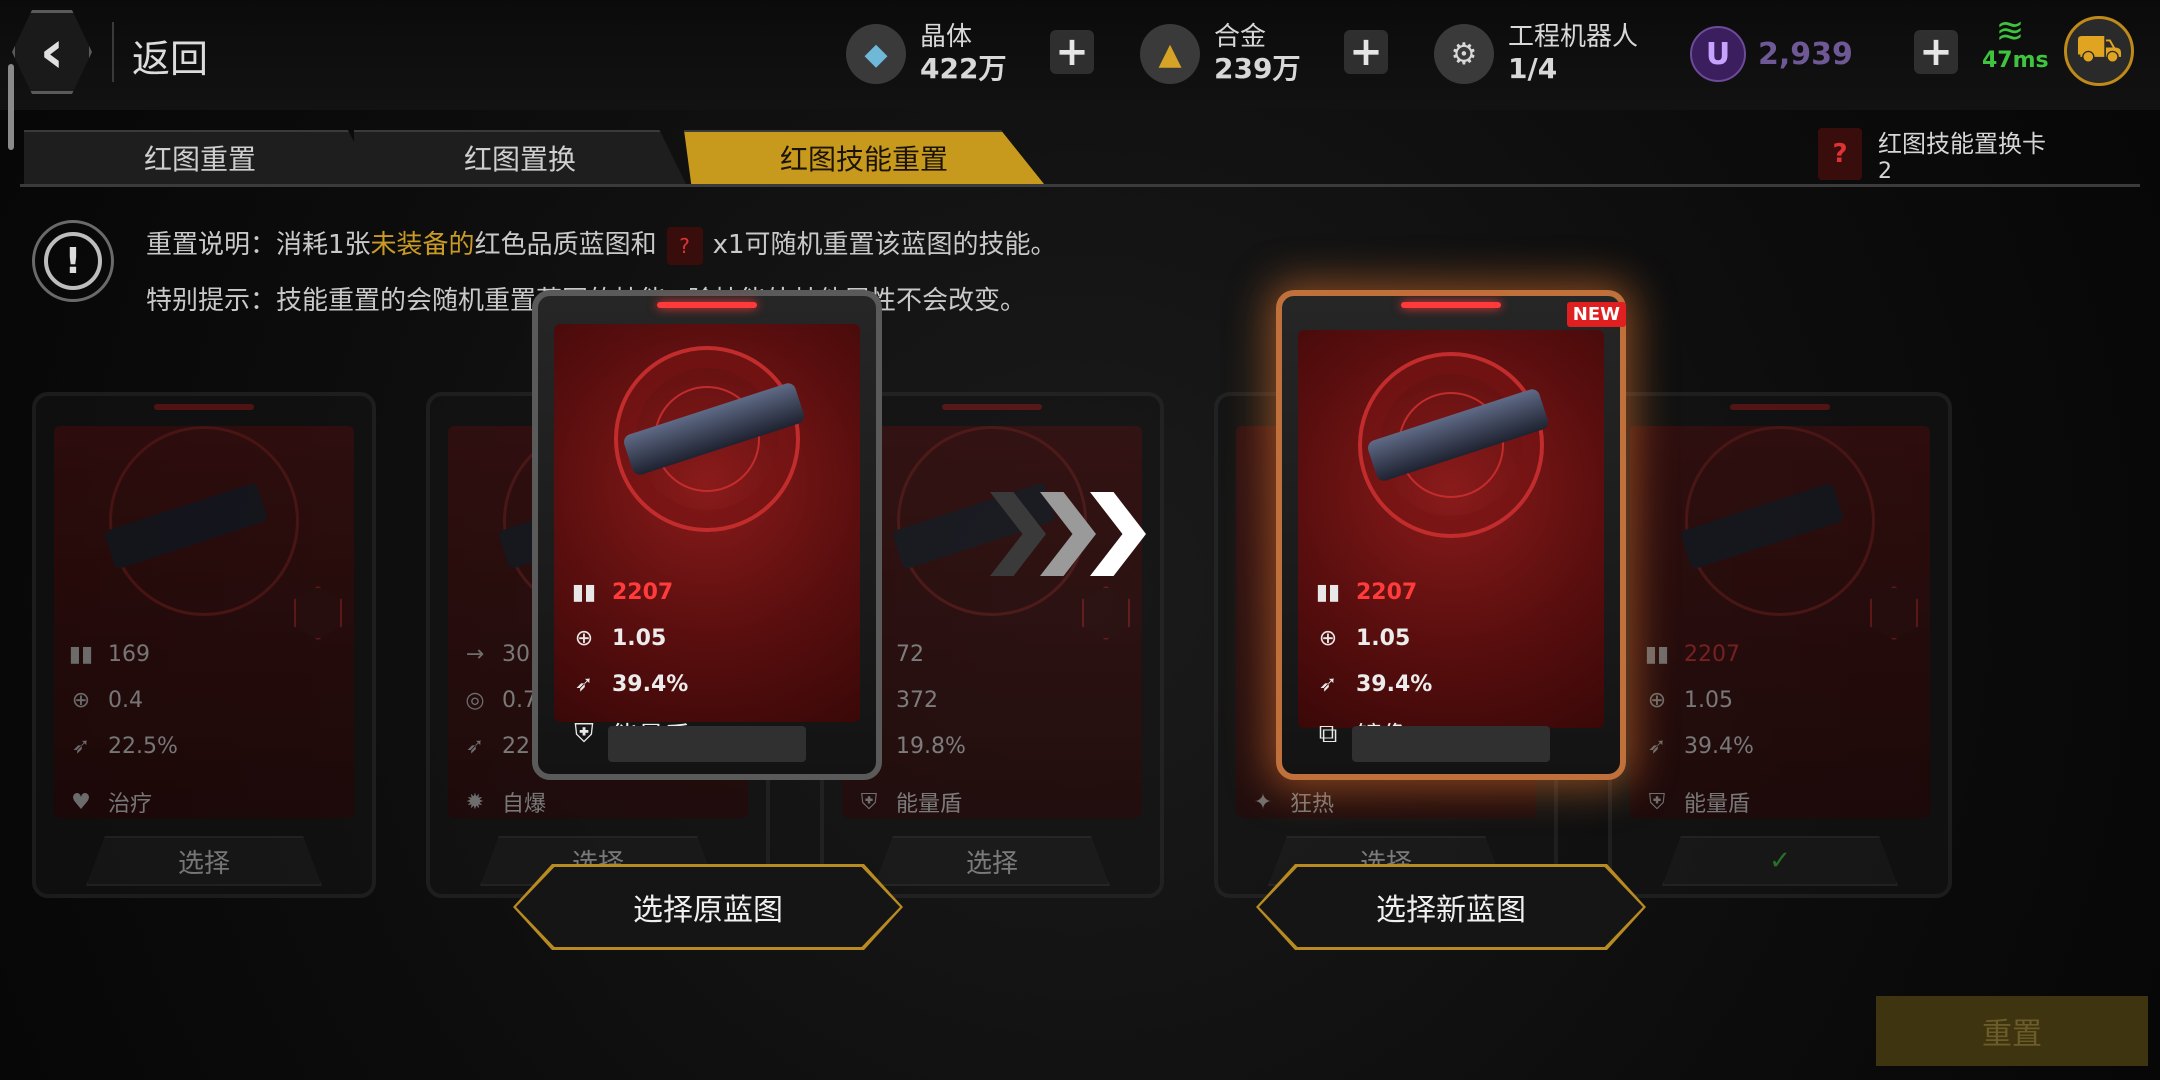 The width and height of the screenshot is (2160, 1080). I want to click on edge-handle, so click(11, 107).